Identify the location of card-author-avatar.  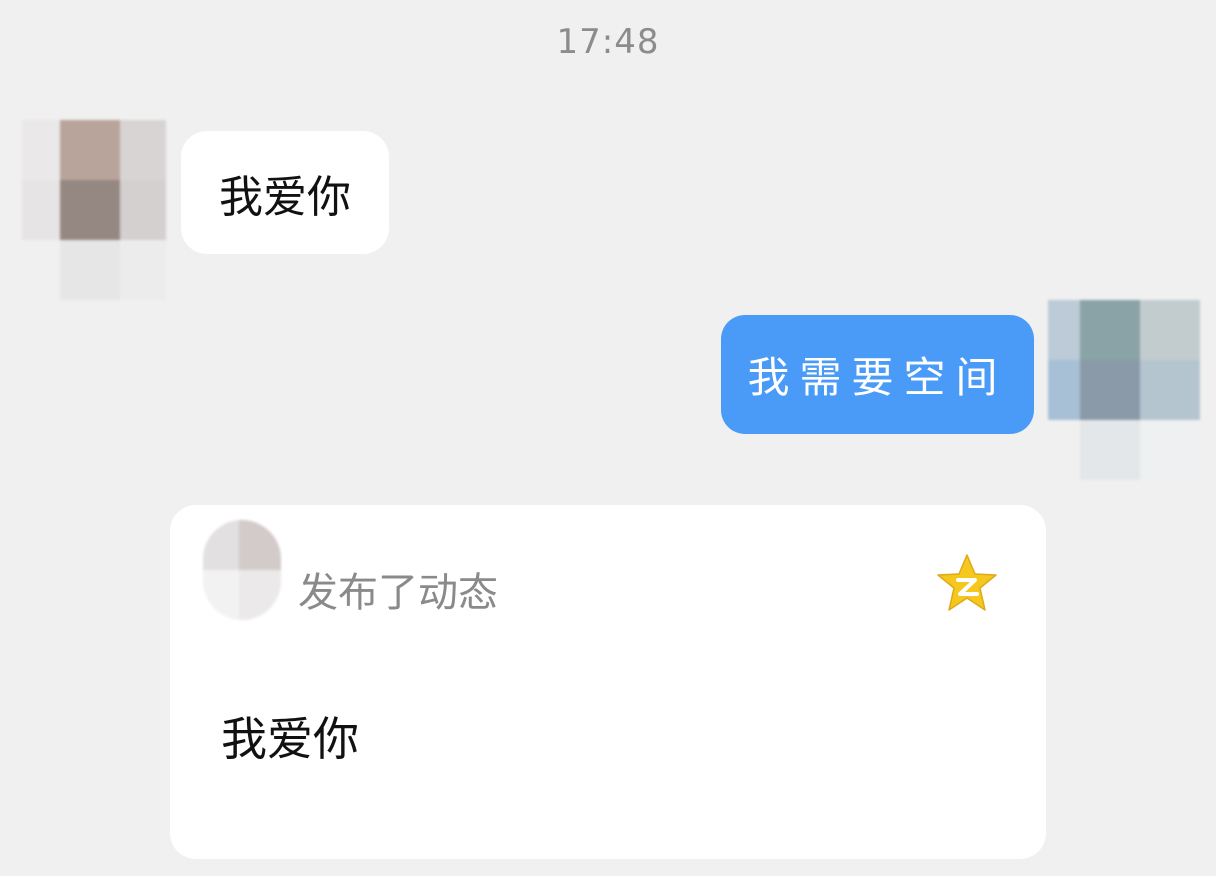
(242, 570).